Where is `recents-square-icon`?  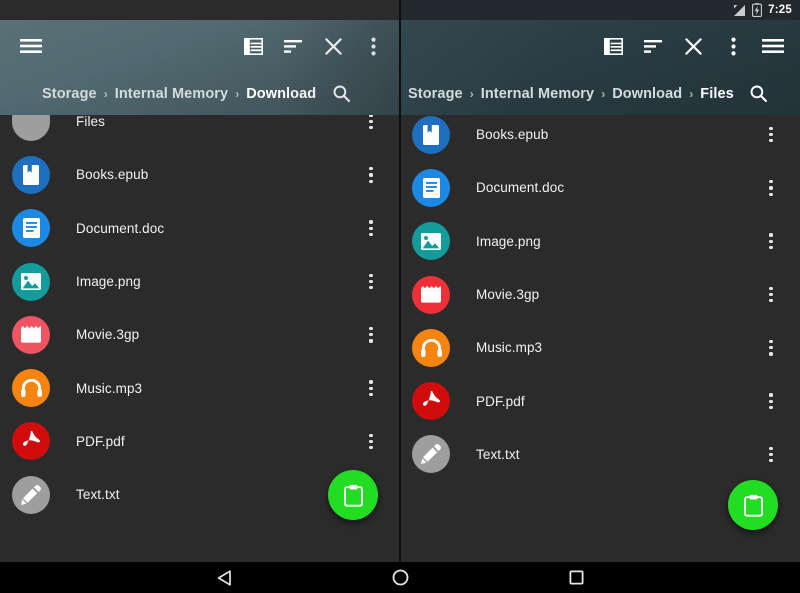
recents-square-icon is located at coordinates (576, 577).